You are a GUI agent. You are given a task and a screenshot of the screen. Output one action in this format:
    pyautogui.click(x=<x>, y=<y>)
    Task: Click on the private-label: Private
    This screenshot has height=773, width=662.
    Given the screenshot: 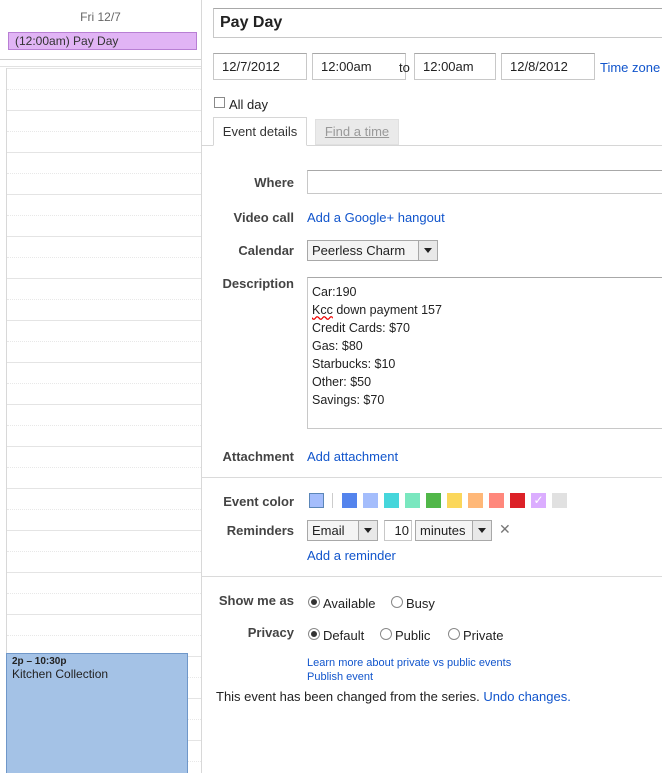 What is the action you would take?
    pyautogui.click(x=483, y=635)
    